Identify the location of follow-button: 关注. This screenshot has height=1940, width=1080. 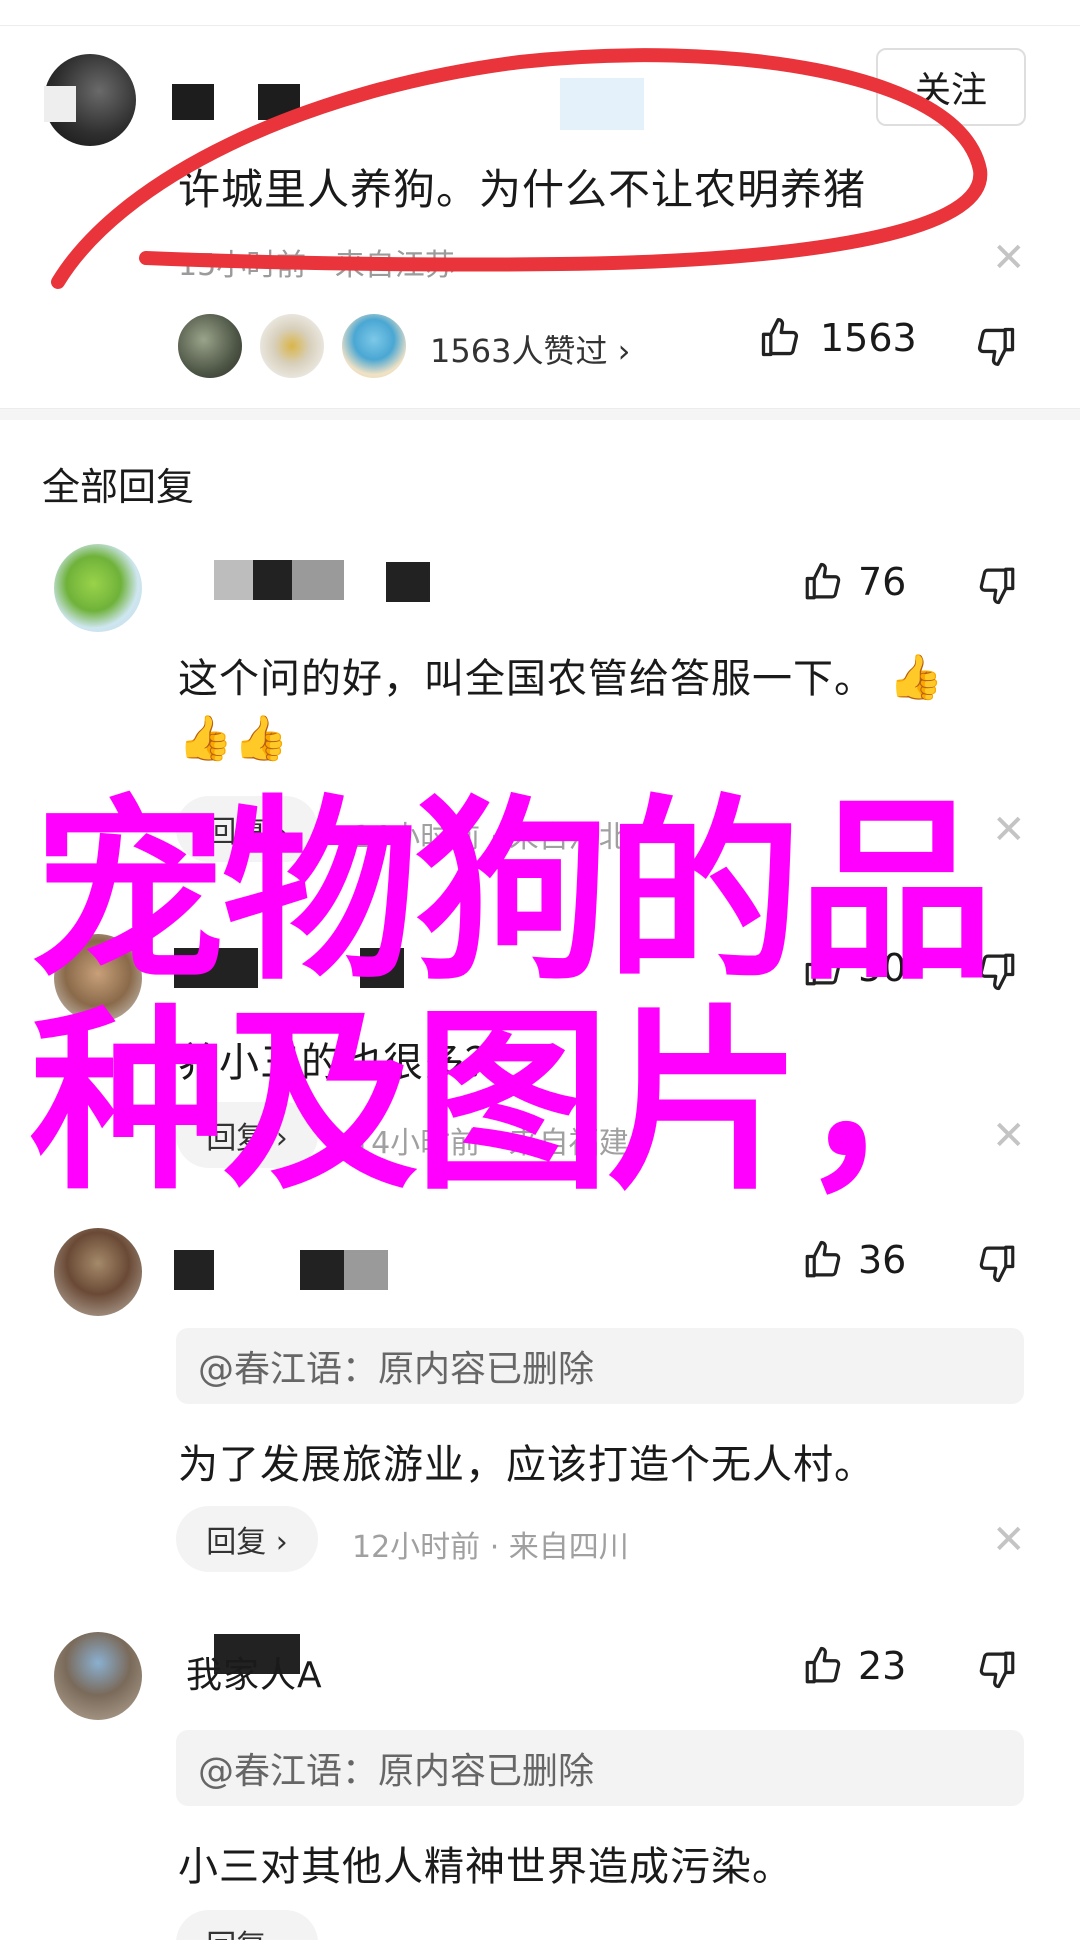
(951, 87).